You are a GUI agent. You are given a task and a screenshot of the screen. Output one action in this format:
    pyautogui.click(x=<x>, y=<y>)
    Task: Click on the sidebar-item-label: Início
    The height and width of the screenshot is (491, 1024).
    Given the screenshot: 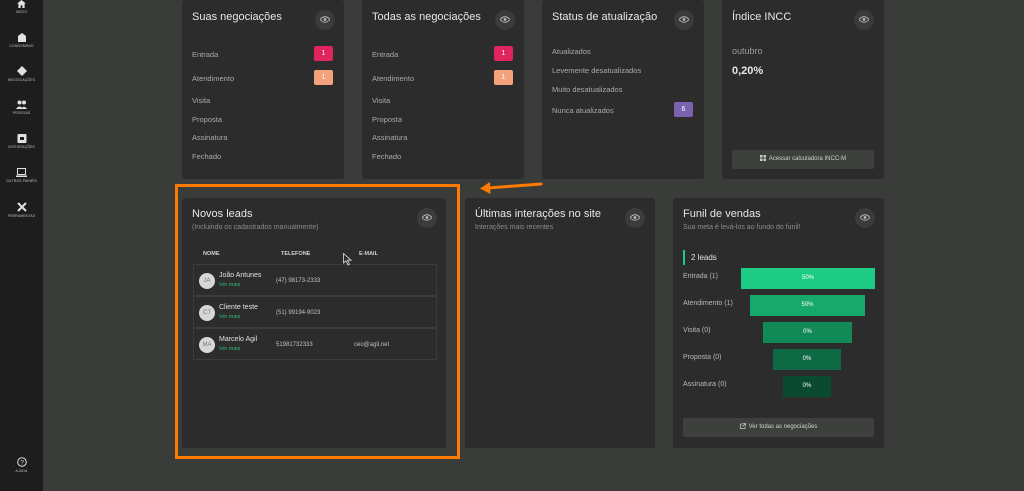 What is the action you would take?
    pyautogui.click(x=21, y=12)
    